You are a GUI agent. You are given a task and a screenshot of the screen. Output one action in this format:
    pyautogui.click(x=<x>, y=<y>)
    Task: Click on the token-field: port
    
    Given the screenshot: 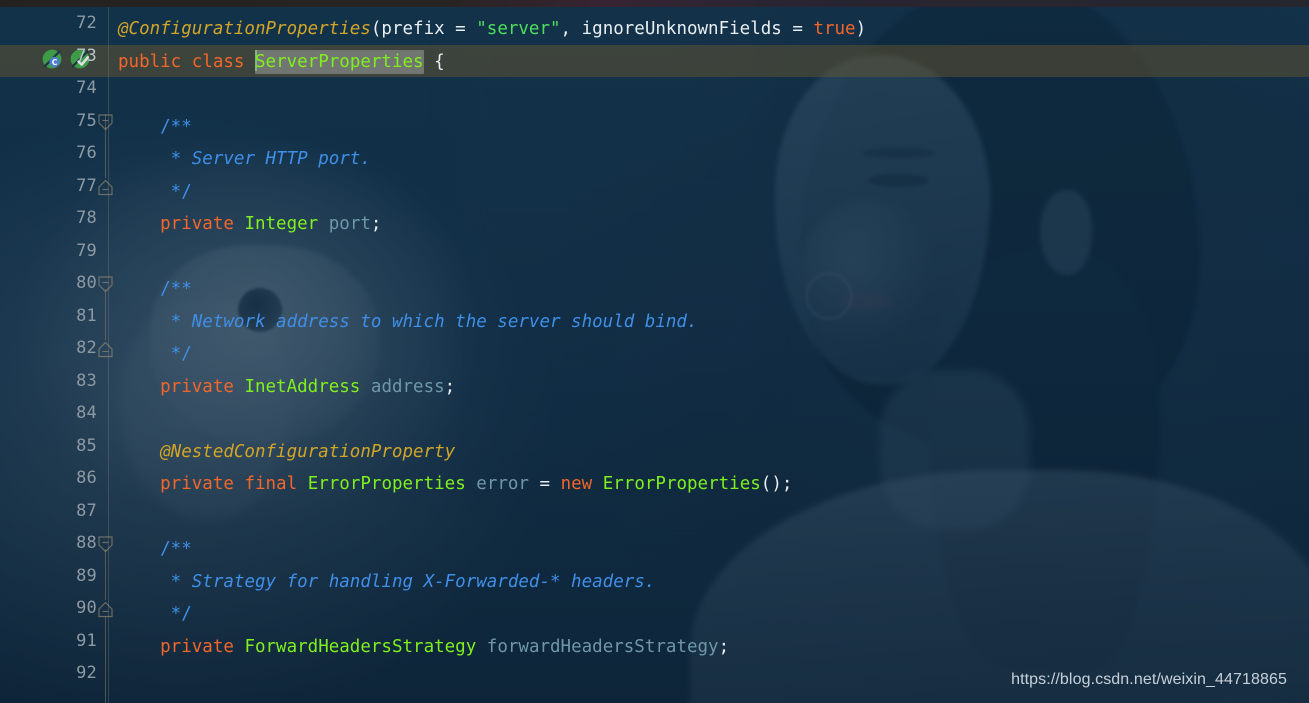 What is the action you would take?
    pyautogui.click(x=349, y=224)
    